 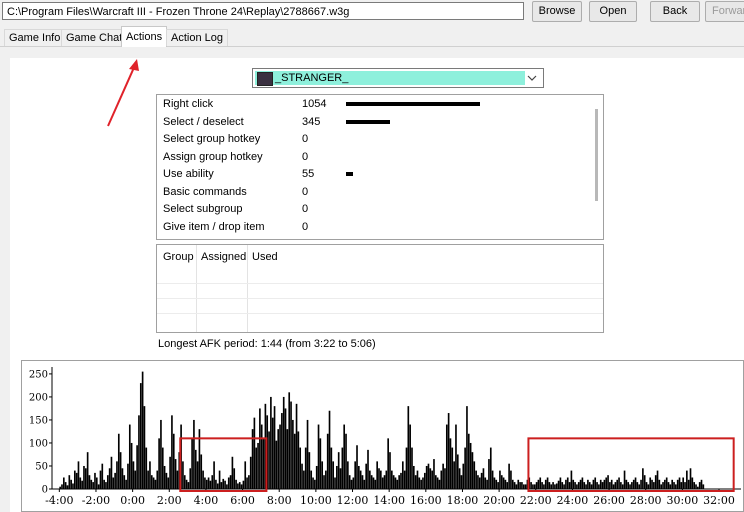 What do you see at coordinates (413, 104) in the screenshot?
I see `action-bar` at bounding box center [413, 104].